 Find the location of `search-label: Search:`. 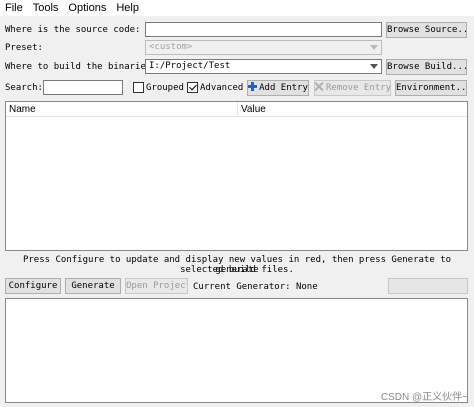

search-label: Search: is located at coordinates (24, 88).